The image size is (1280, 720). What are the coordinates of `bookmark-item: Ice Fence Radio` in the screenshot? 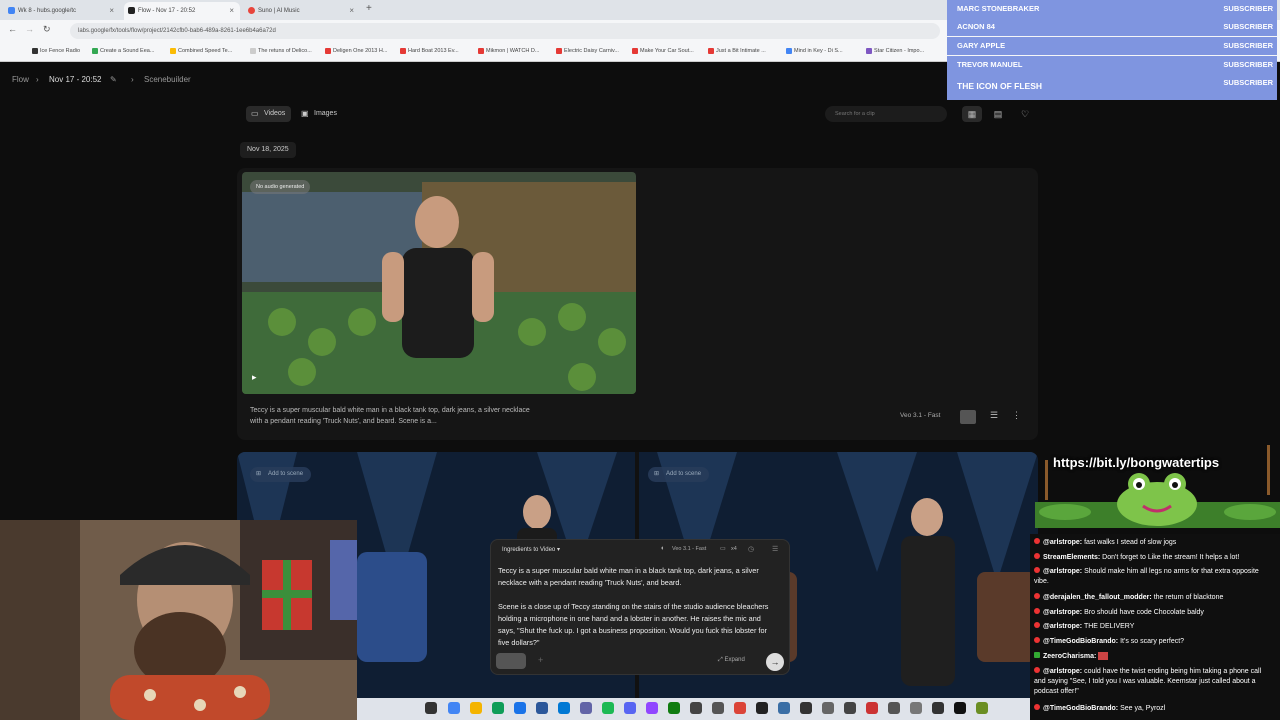 It's located at (56, 51).